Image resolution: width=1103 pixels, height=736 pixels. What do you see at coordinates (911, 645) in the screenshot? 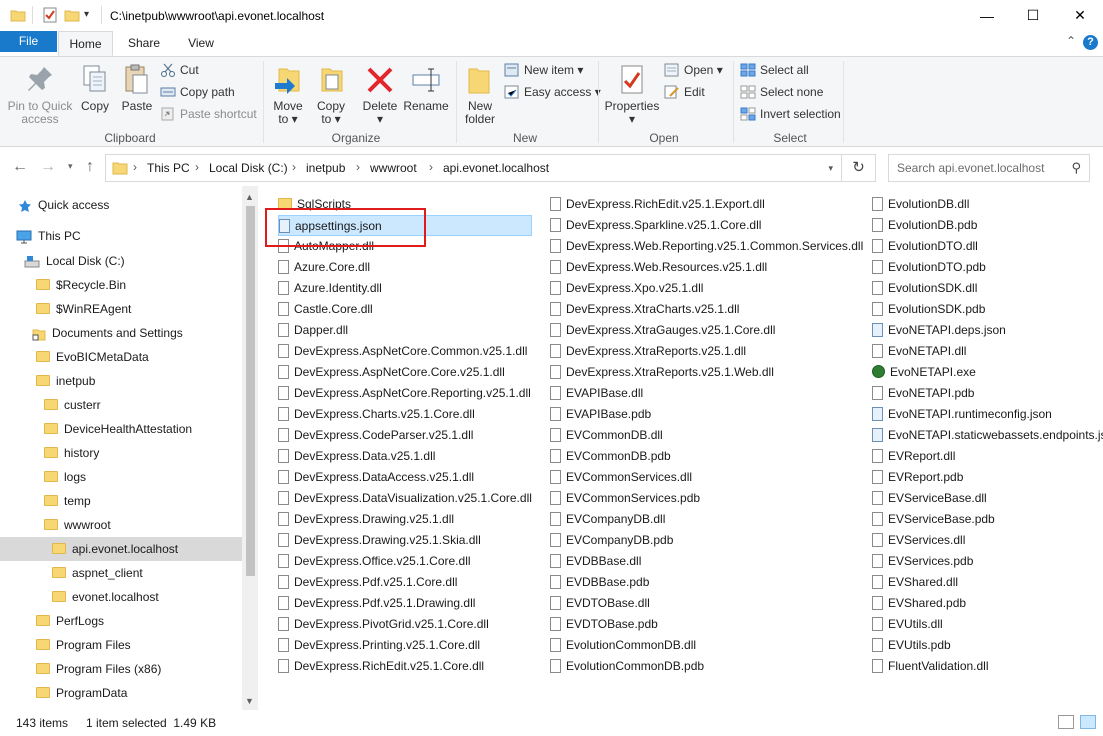
I see `file-item: EVUtils.pdb` at bounding box center [911, 645].